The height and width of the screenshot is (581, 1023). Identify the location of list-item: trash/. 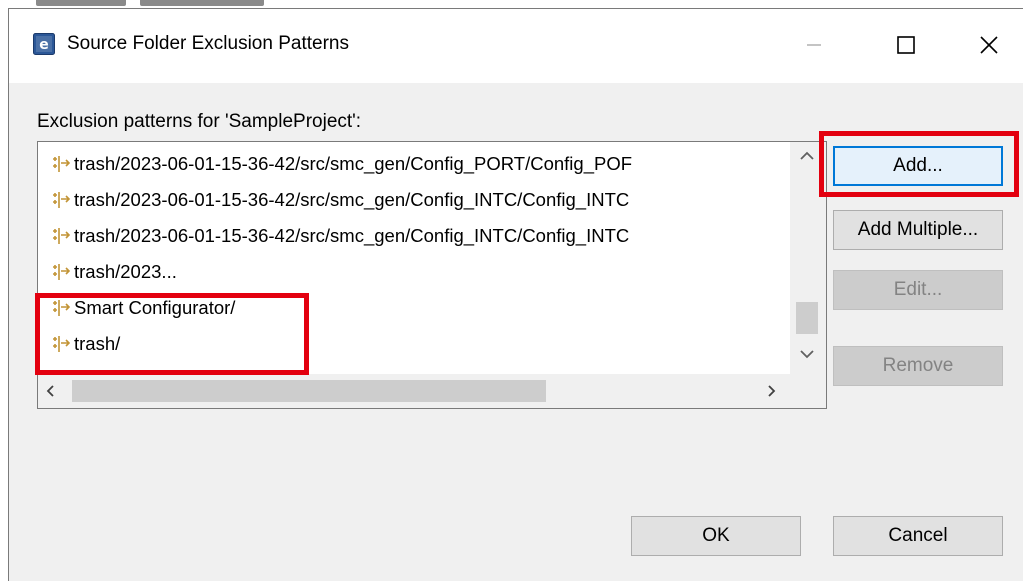
(85, 344).